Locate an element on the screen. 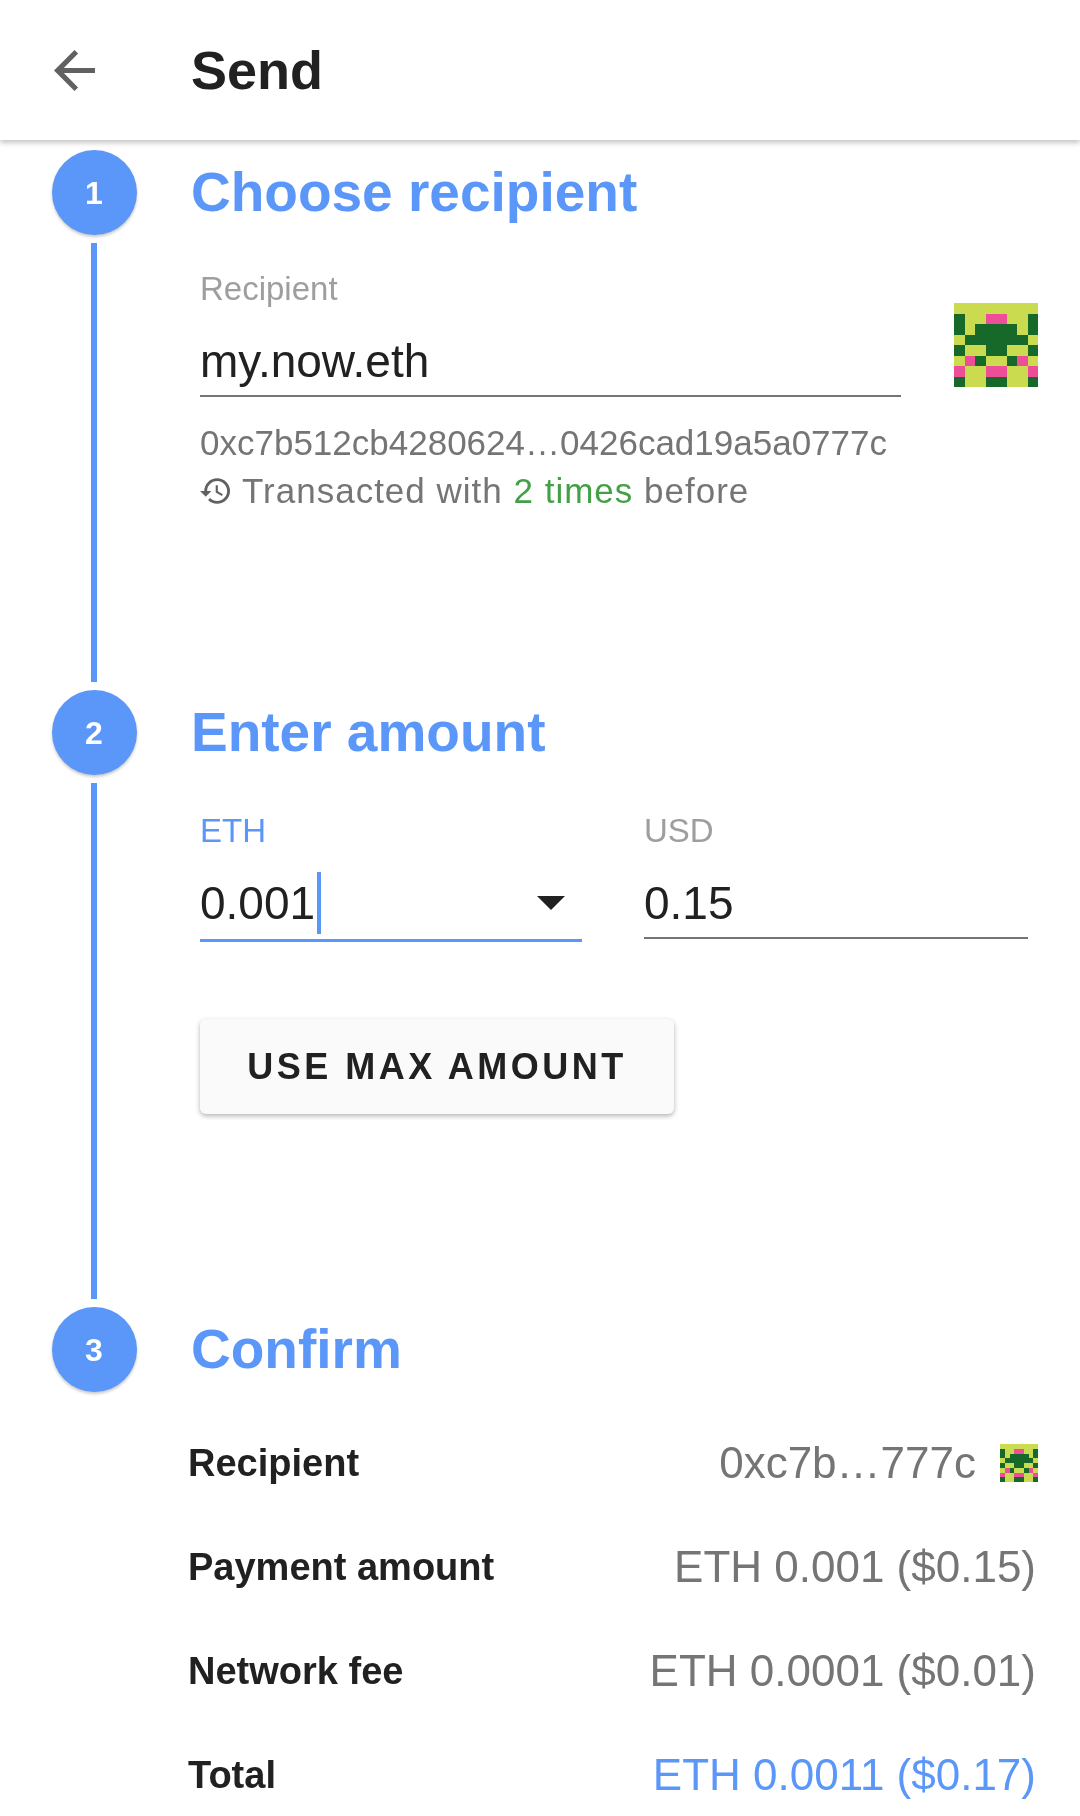 Image resolution: width=1080 pixels, height=1816 pixels. step-number: 2 is located at coordinates (94, 732).